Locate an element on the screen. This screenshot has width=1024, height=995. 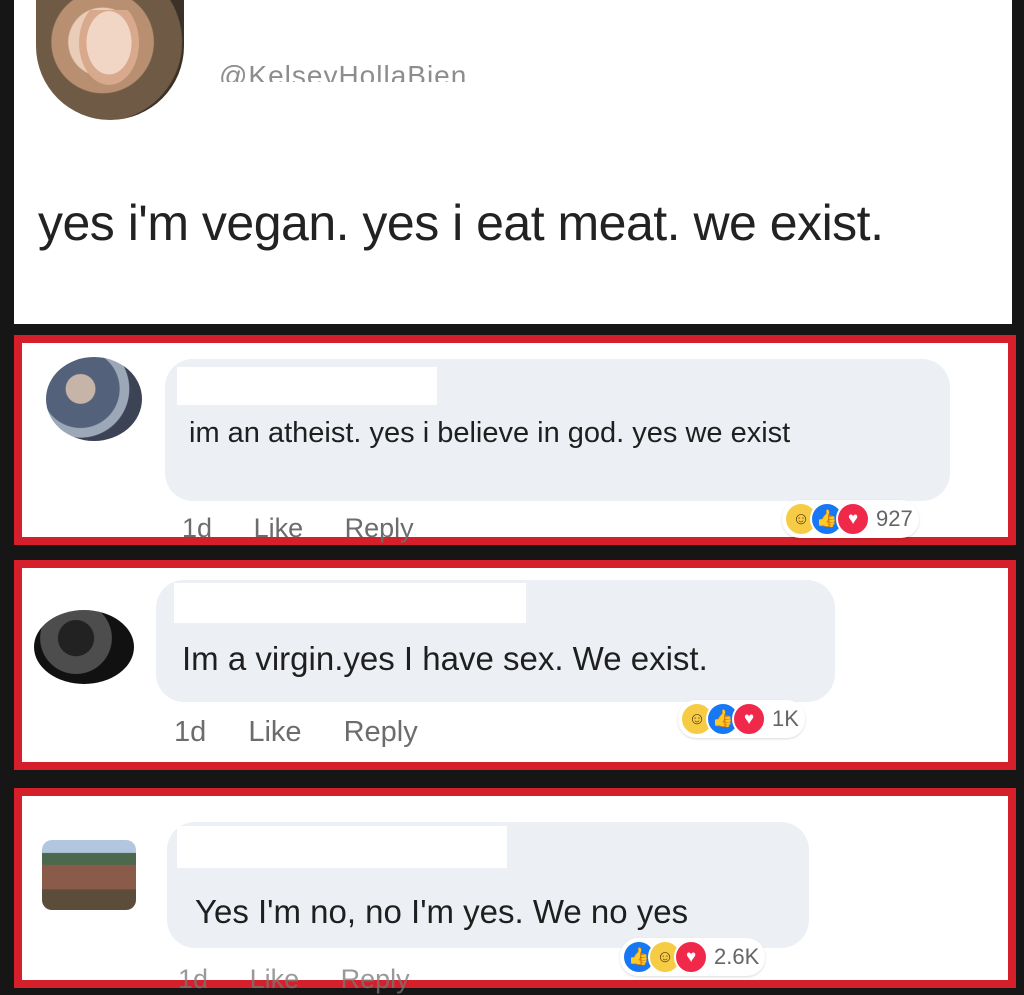
poster-handle: @KelseyHollaBien is located at coordinates (343, 73).